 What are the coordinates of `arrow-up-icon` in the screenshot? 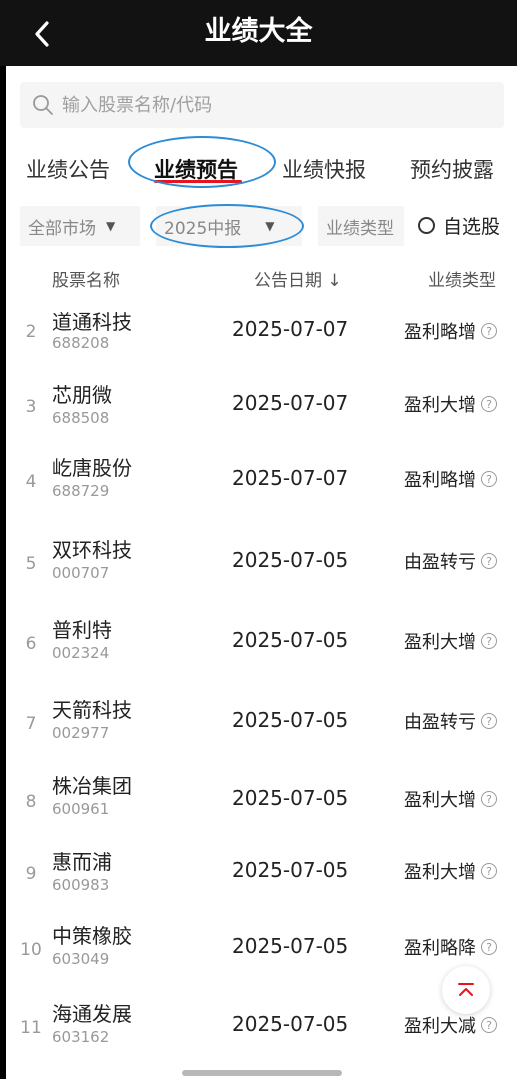 It's located at (466, 989).